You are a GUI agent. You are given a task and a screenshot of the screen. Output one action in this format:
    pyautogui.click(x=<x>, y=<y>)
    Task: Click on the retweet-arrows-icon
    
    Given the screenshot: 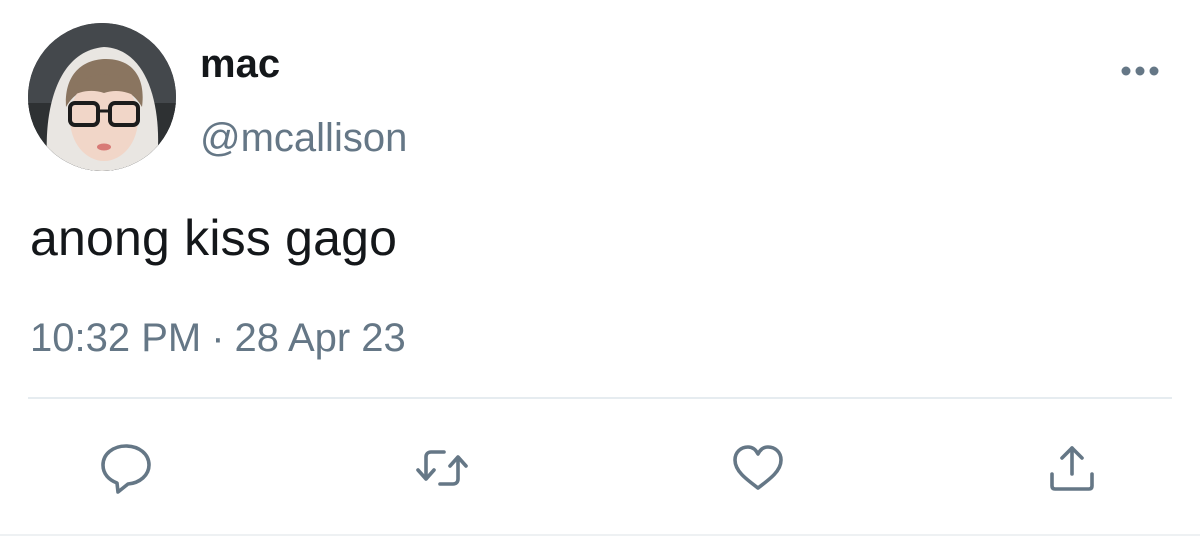 What is the action you would take?
    pyautogui.click(x=442, y=468)
    